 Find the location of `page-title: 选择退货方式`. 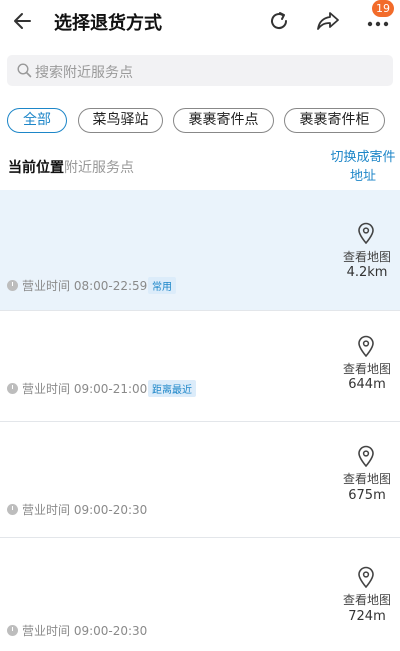

page-title: 选择退货方式 is located at coordinates (108, 23).